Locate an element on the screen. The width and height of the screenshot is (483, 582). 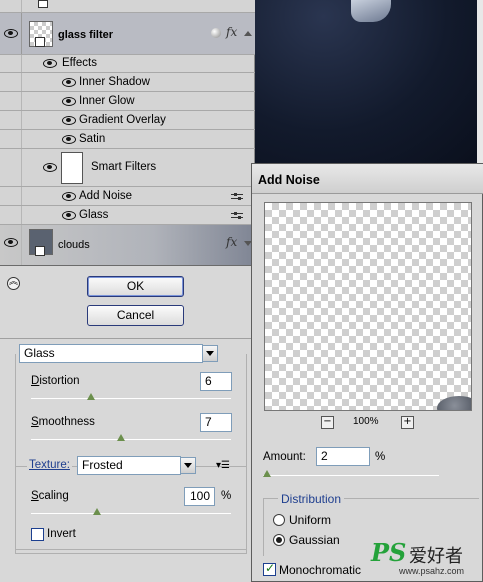
texture-label: Texture: is located at coordinates (49, 465).